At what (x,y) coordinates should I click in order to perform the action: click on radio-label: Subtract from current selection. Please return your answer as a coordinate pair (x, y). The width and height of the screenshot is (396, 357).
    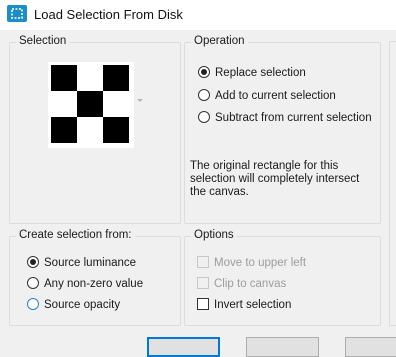
    Looking at the image, I should click on (293, 118).